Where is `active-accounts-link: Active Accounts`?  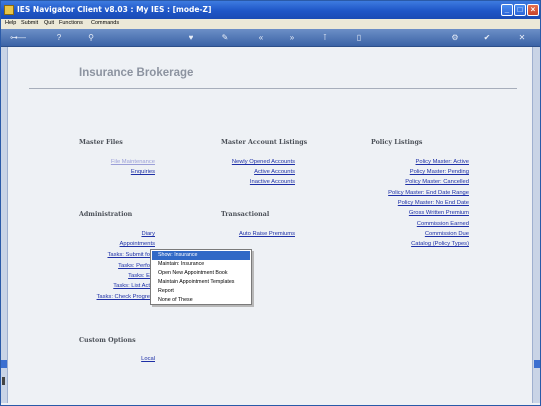 active-accounts-link: Active Accounts is located at coordinates (274, 172).